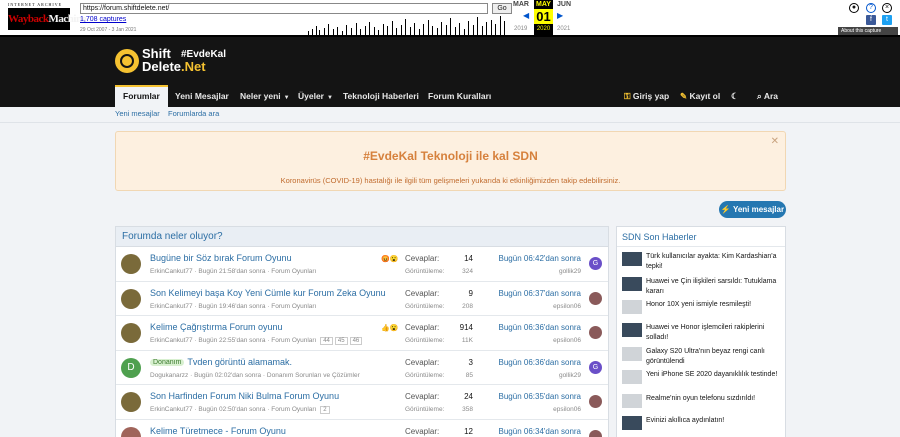 The height and width of the screenshot is (437, 900). Describe the element at coordinates (703, 307) in the screenshot. I see `news-item: Honor 10X yeni ismiyle resmileşti!` at that location.